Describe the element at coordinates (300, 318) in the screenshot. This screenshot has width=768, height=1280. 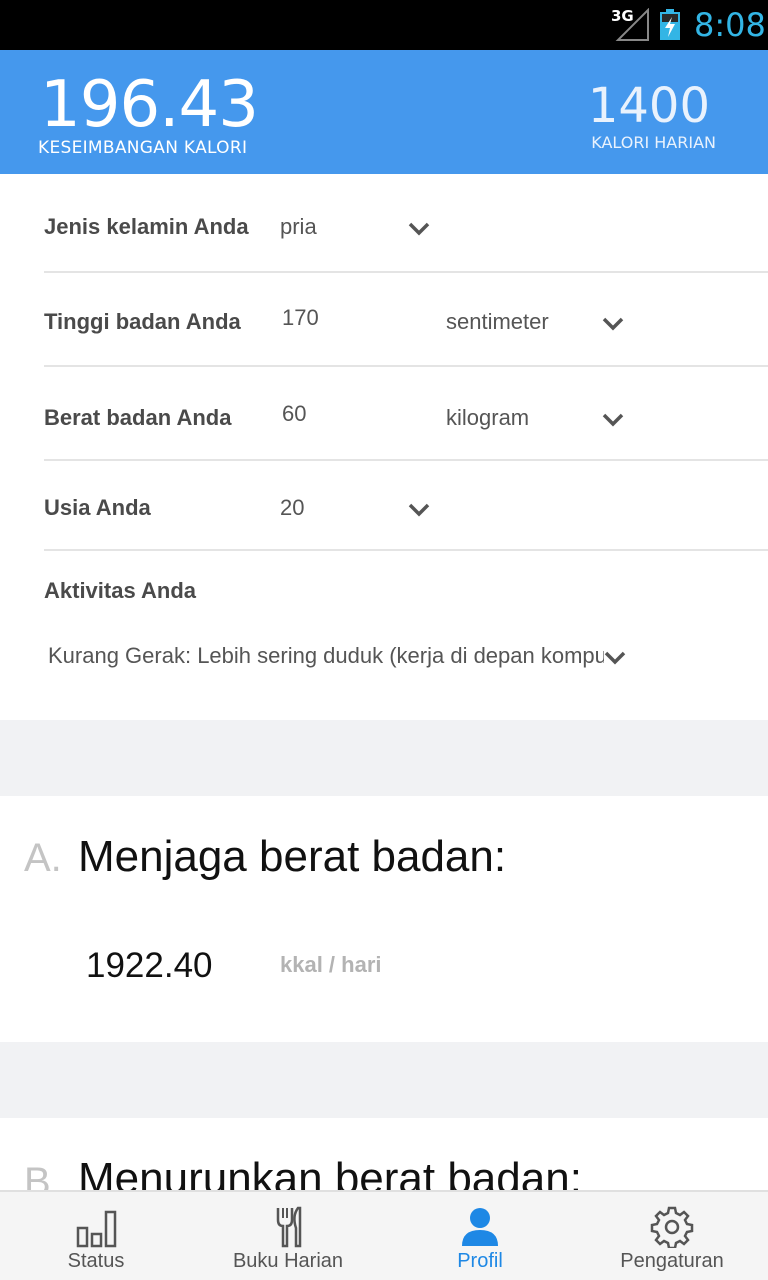
I see `height-input: 170` at that location.